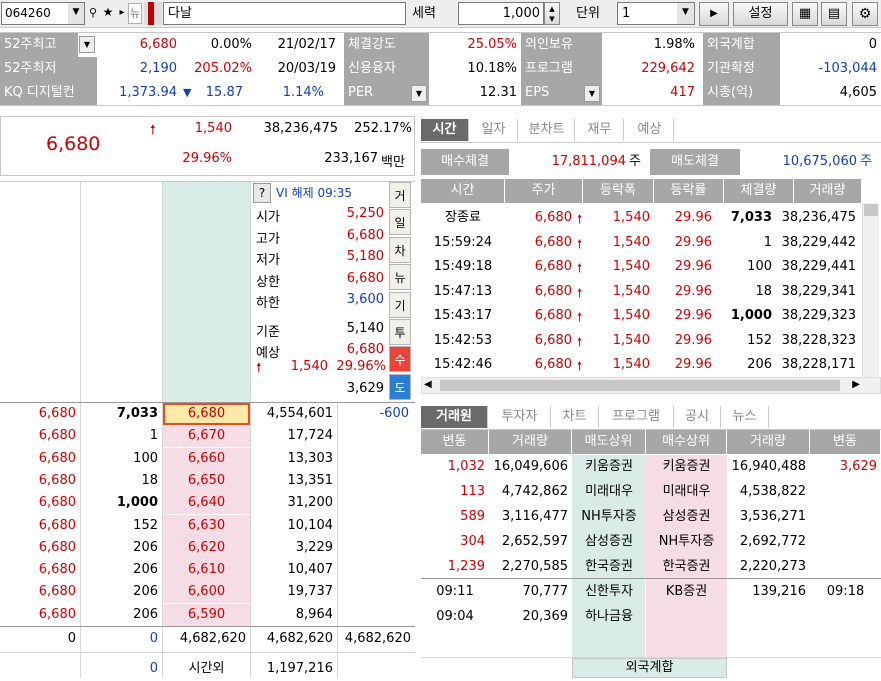 The width and height of the screenshot is (881, 681). What do you see at coordinates (400, 304) in the screenshot?
I see `side-button-4: 기` at bounding box center [400, 304].